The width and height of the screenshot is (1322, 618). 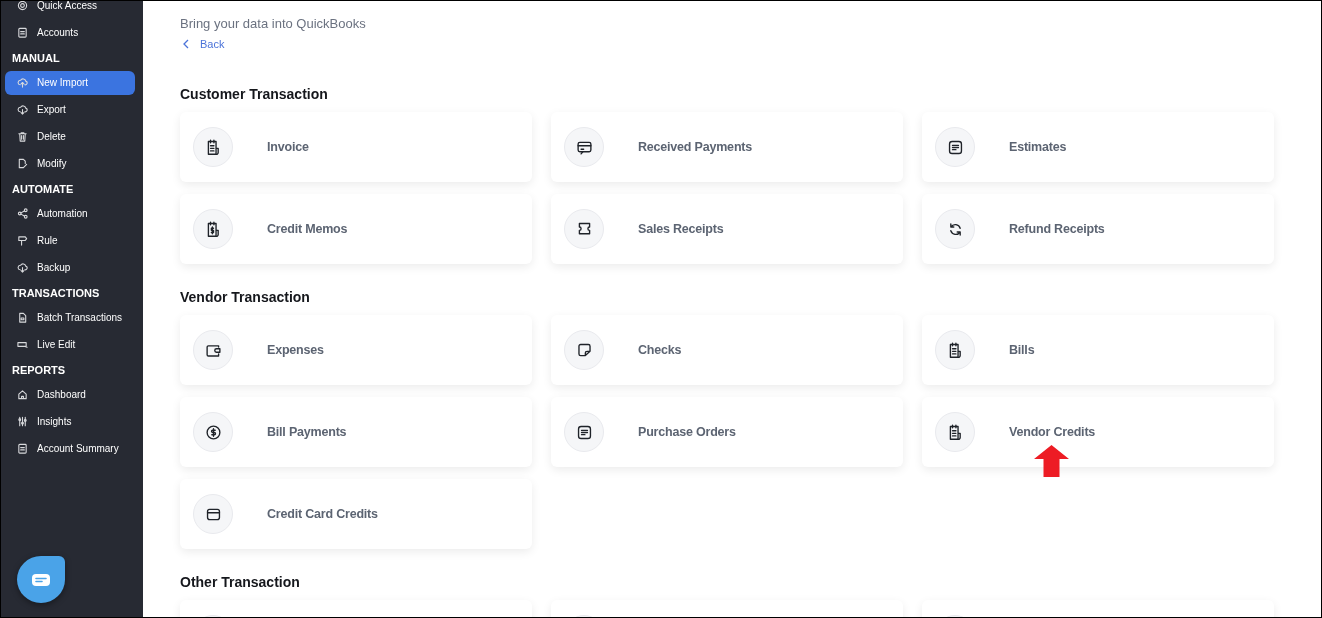 I want to click on sign-icon, so click(x=22, y=240).